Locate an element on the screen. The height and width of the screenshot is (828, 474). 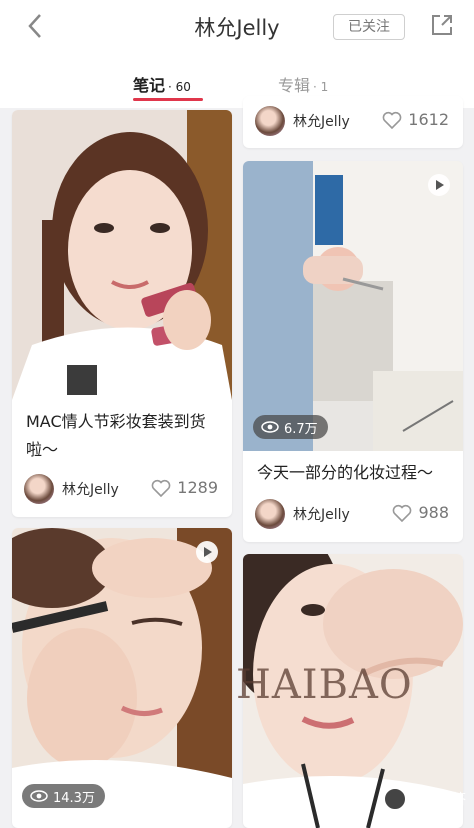
view-count-badge: 14.3万 is located at coordinates (63, 796).